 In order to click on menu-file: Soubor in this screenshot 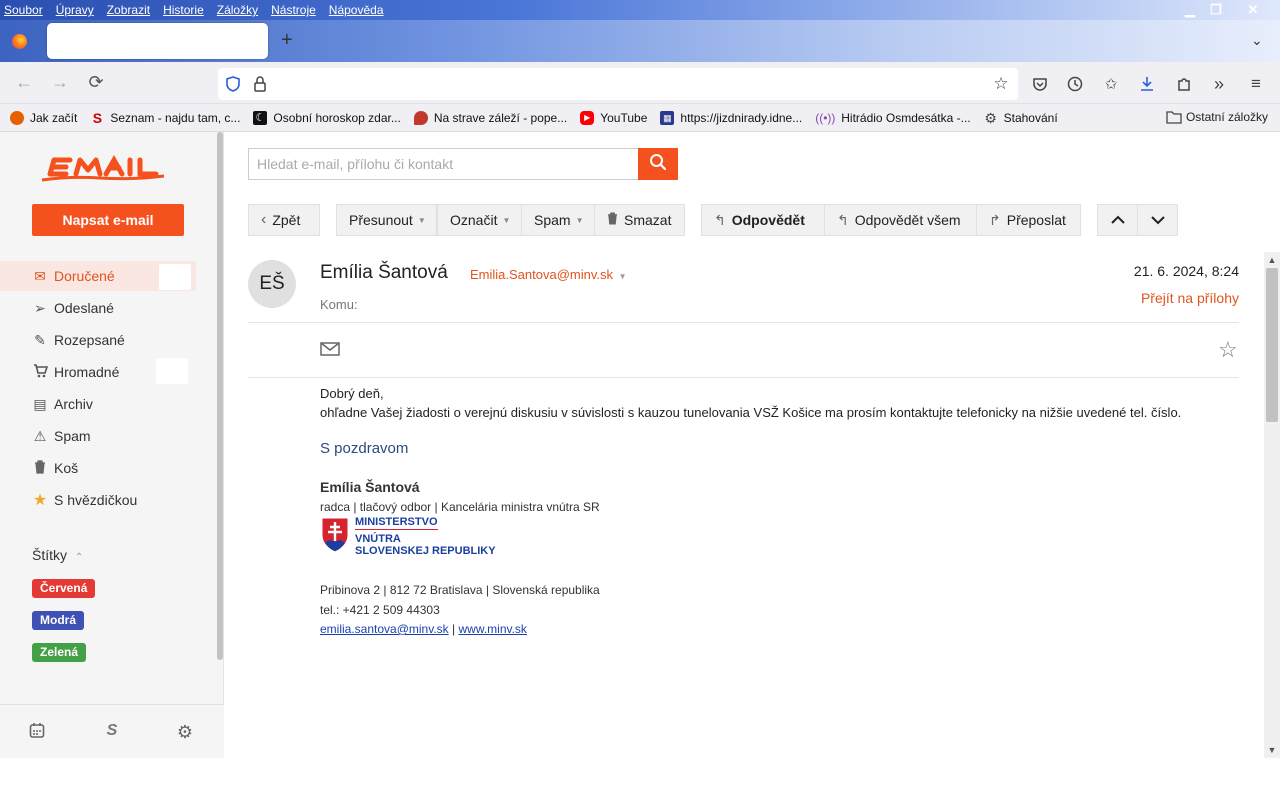, I will do `click(23, 10)`.